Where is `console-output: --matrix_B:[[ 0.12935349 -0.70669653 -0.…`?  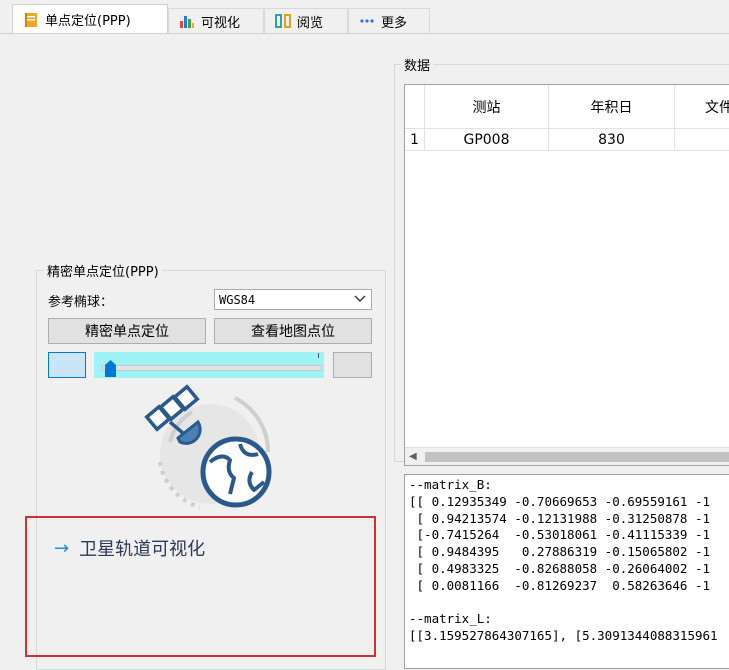 console-output: --matrix_B:[[ 0.12935349 -0.70669653 -0.… is located at coordinates (566, 571).